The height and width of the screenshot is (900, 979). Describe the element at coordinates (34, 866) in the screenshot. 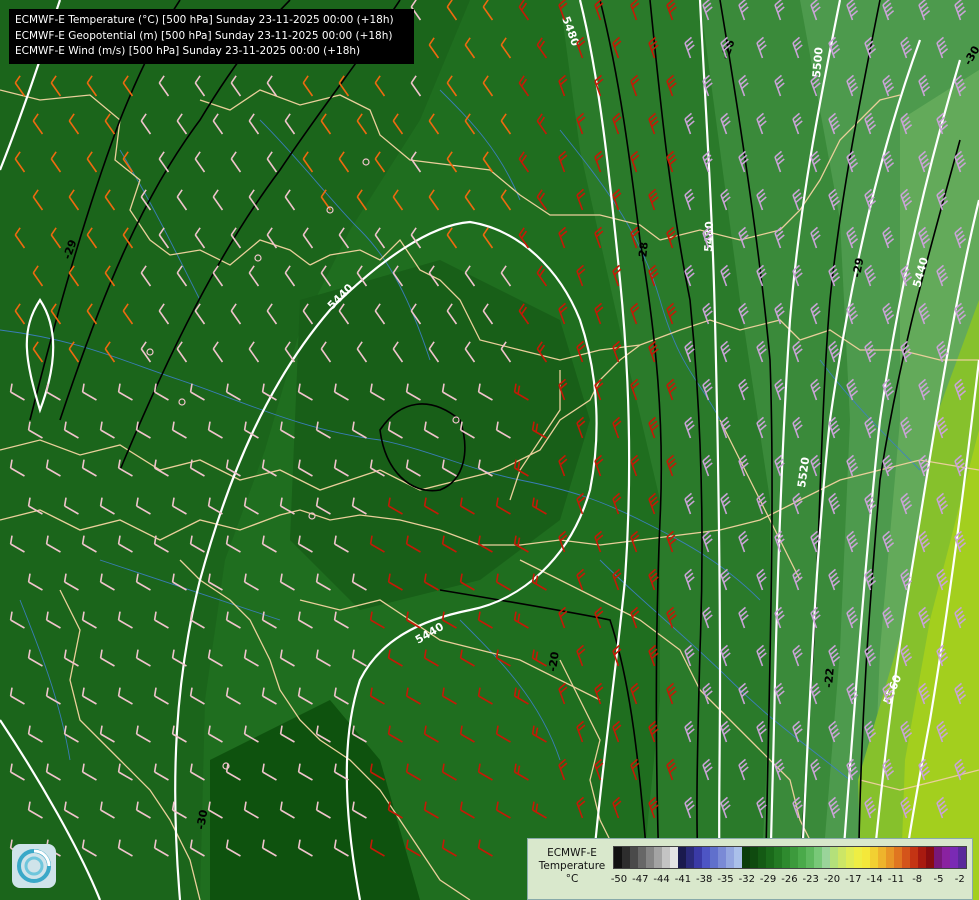

I see `logo-icon` at that location.